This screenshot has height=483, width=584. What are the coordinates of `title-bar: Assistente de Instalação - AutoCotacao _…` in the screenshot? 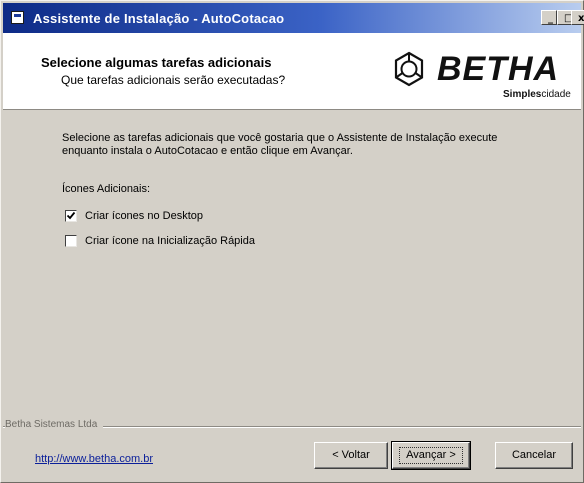 It's located at (293, 18).